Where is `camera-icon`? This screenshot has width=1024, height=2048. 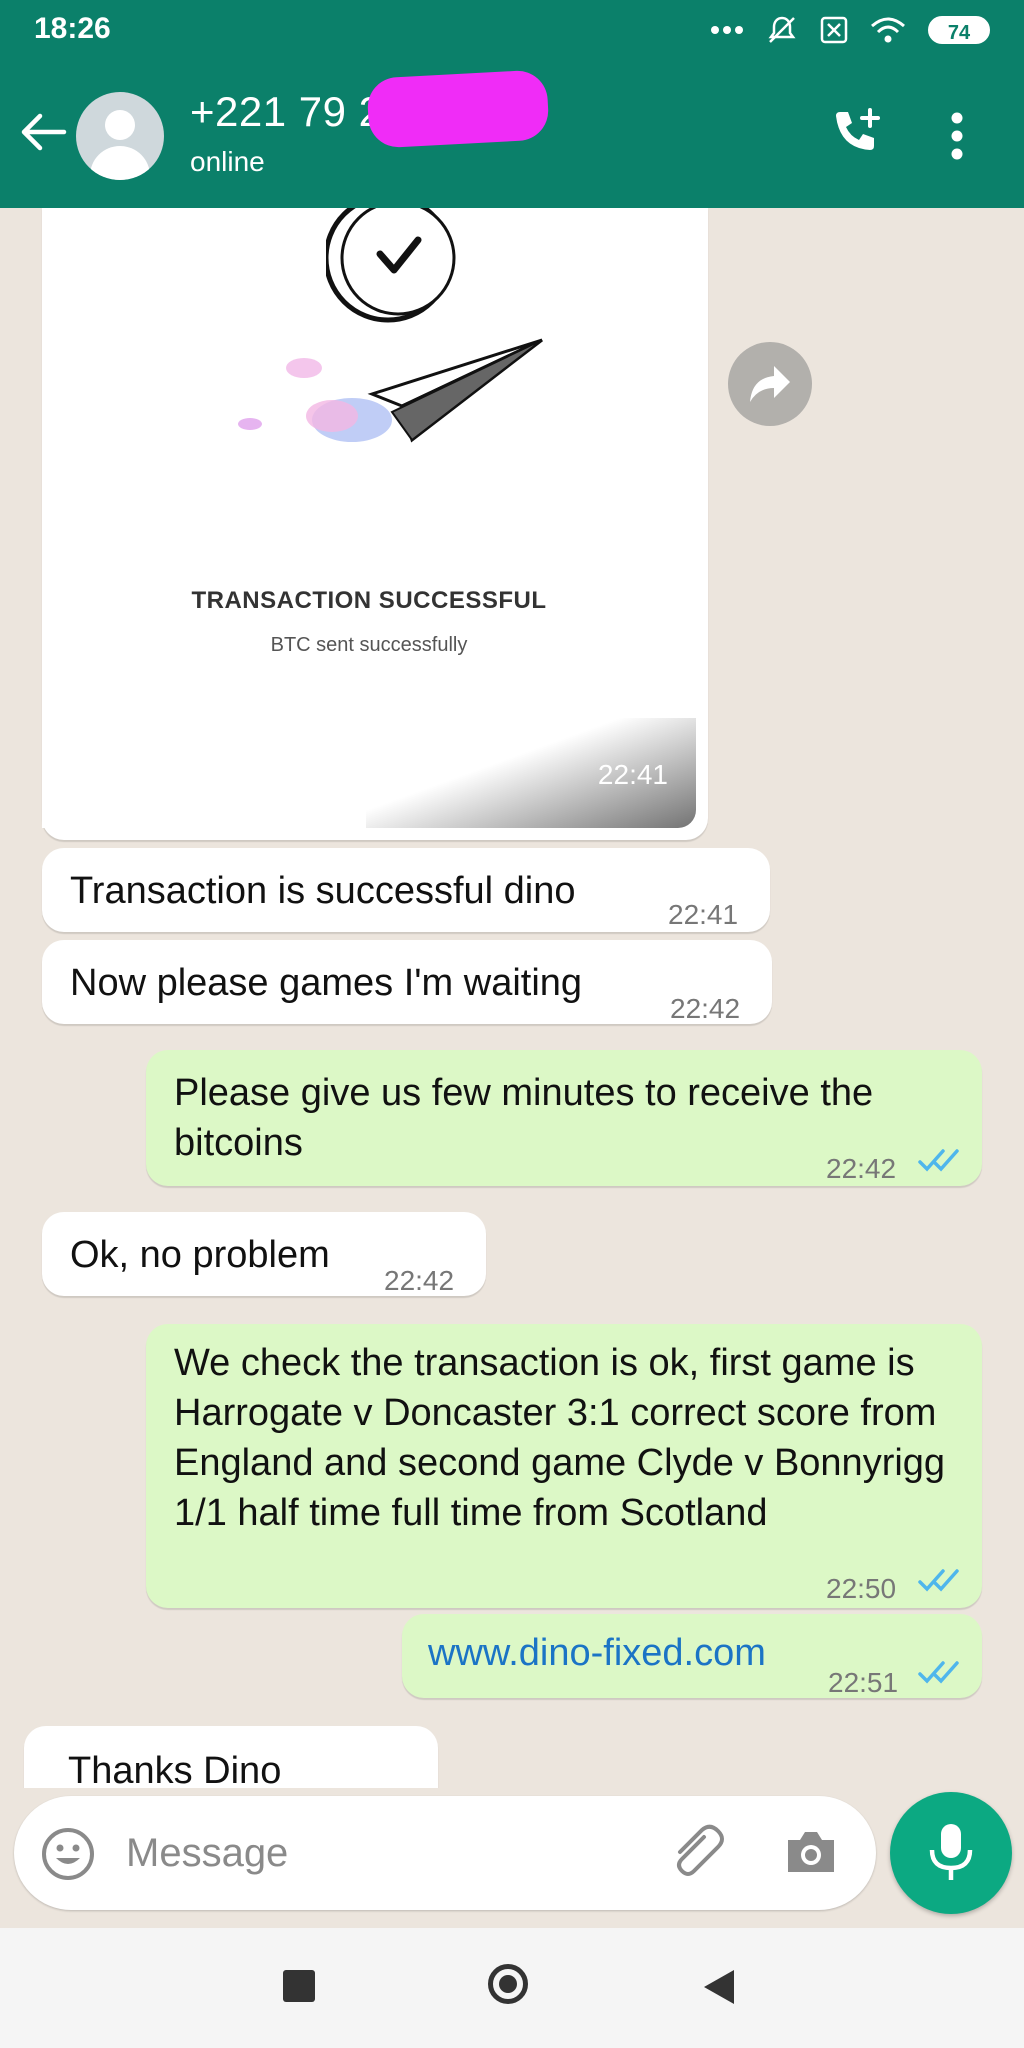 camera-icon is located at coordinates (811, 1852).